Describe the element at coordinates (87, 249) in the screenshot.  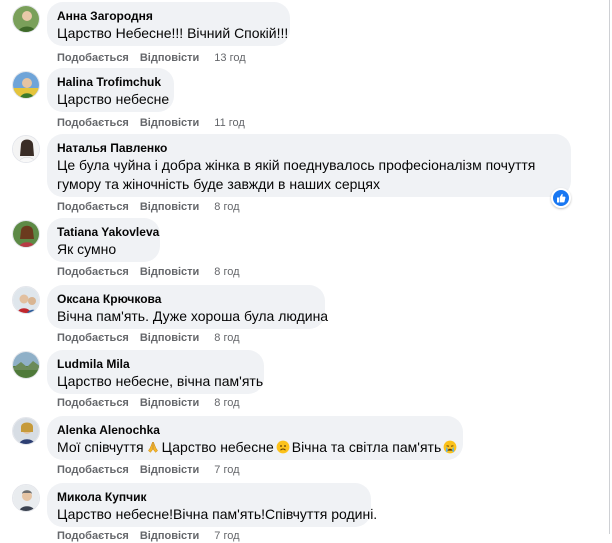
I see `comment-text: Як сумно` at that location.